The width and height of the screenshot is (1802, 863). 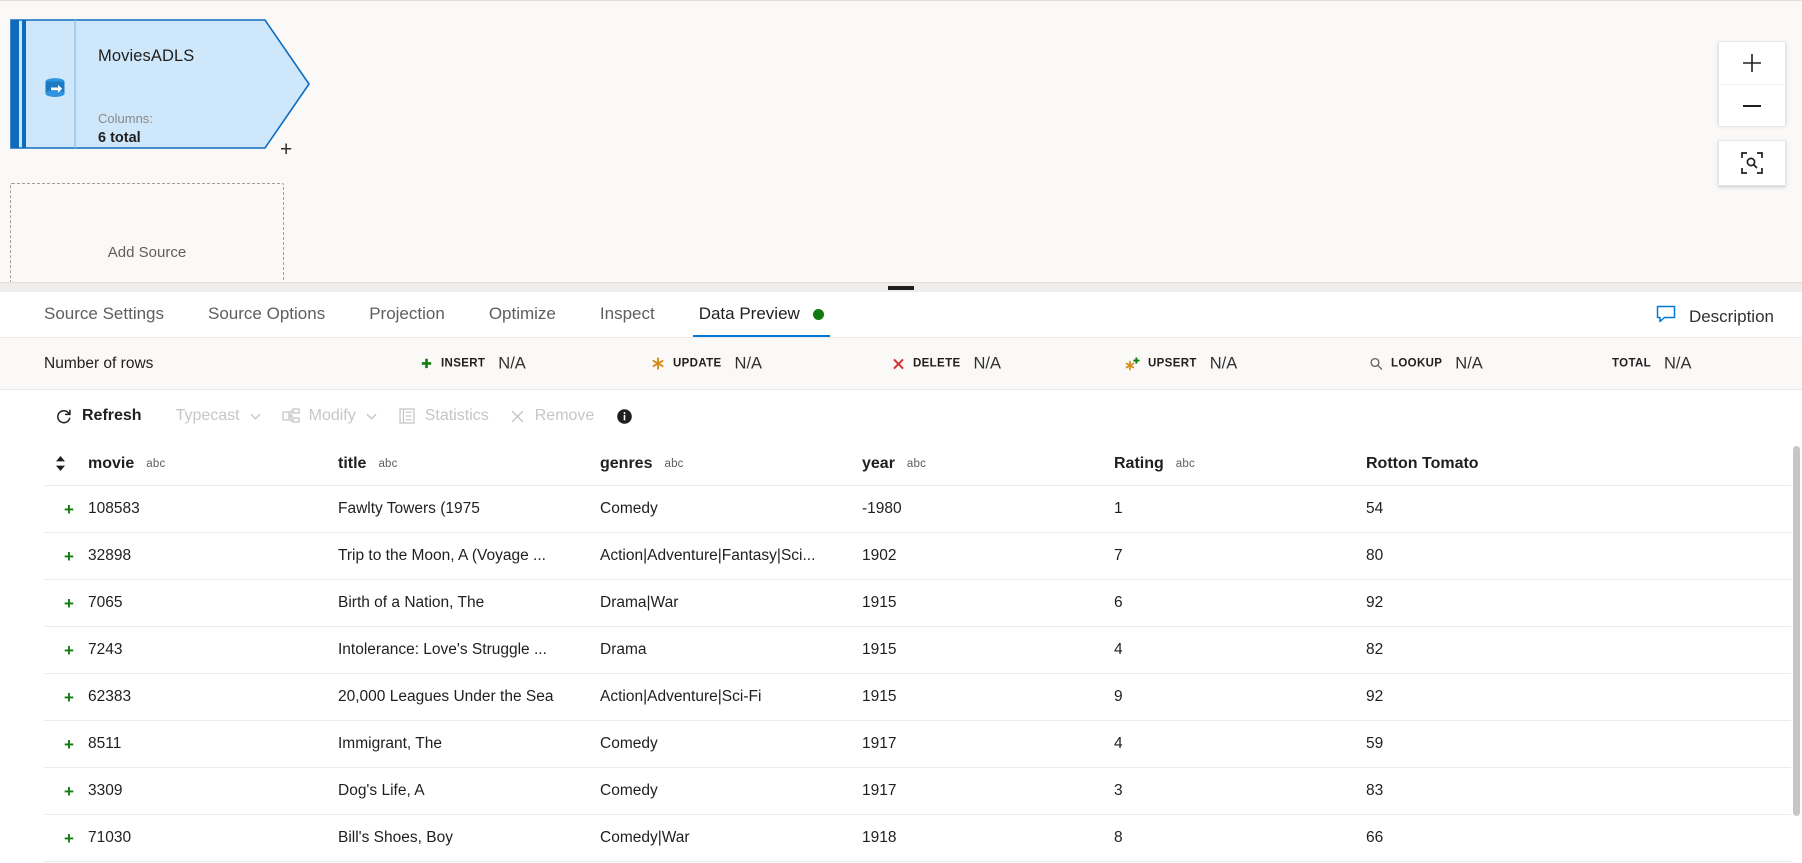 What do you see at coordinates (411, 602) in the screenshot?
I see `cell-title: Birth of a Nation, The` at bounding box center [411, 602].